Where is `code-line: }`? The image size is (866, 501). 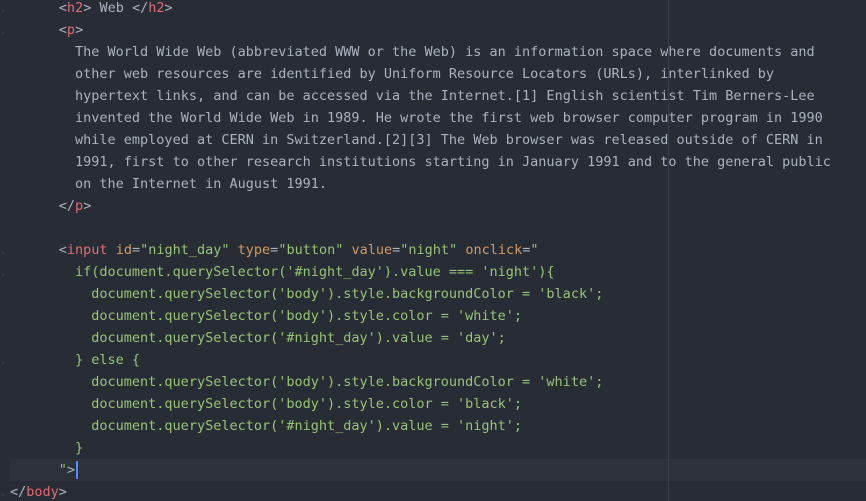 code-line: } is located at coordinates (438, 448).